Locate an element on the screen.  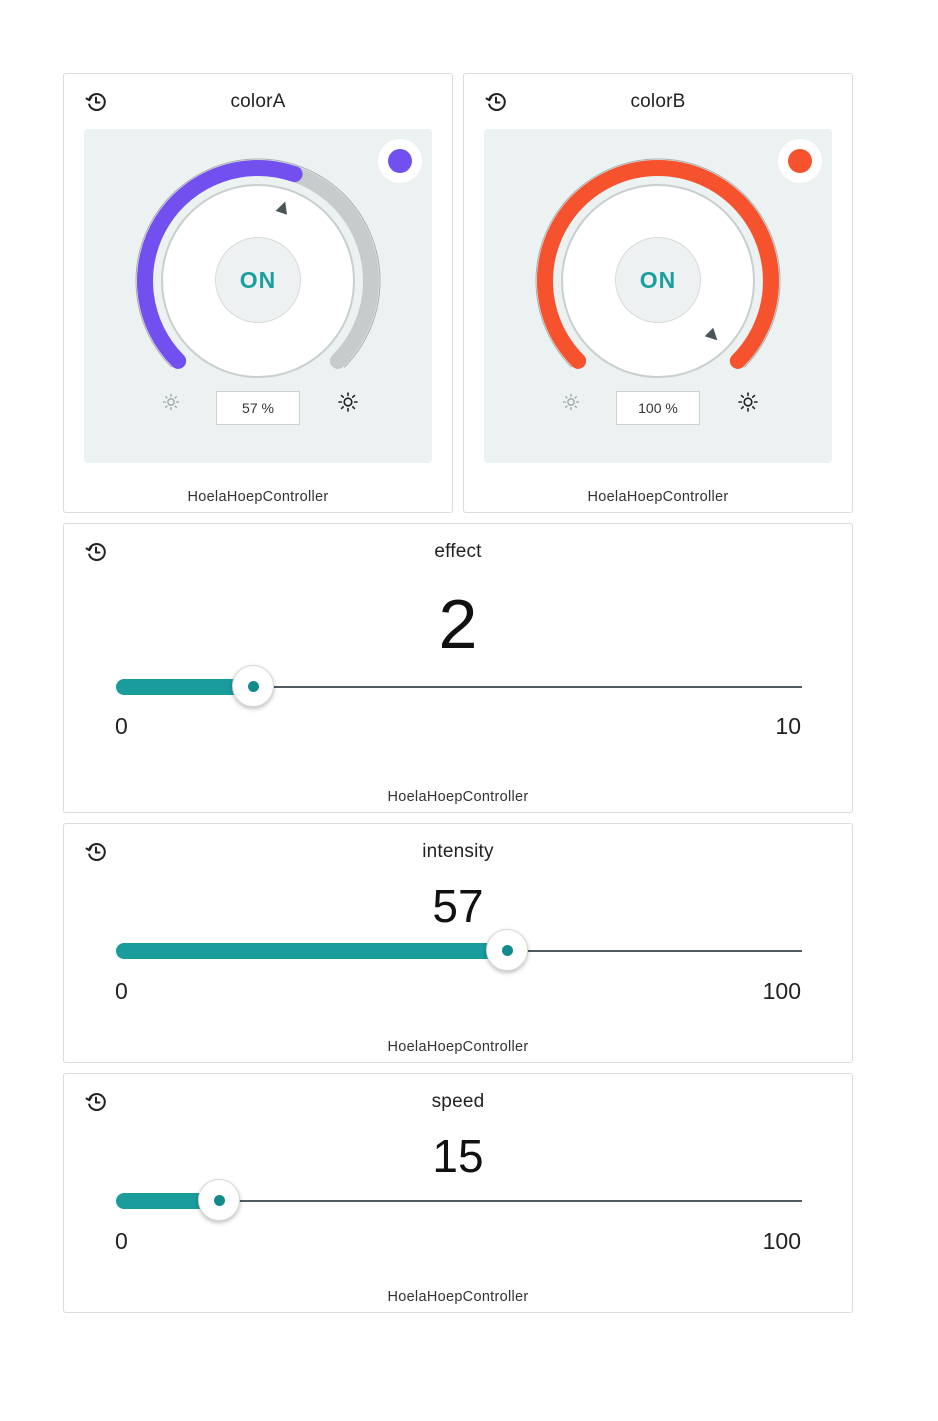
widget-title: colorA is located at coordinates (258, 101).